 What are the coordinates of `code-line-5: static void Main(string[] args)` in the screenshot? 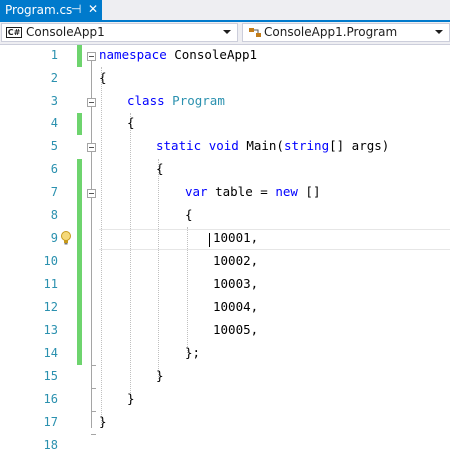 It's located at (272, 145).